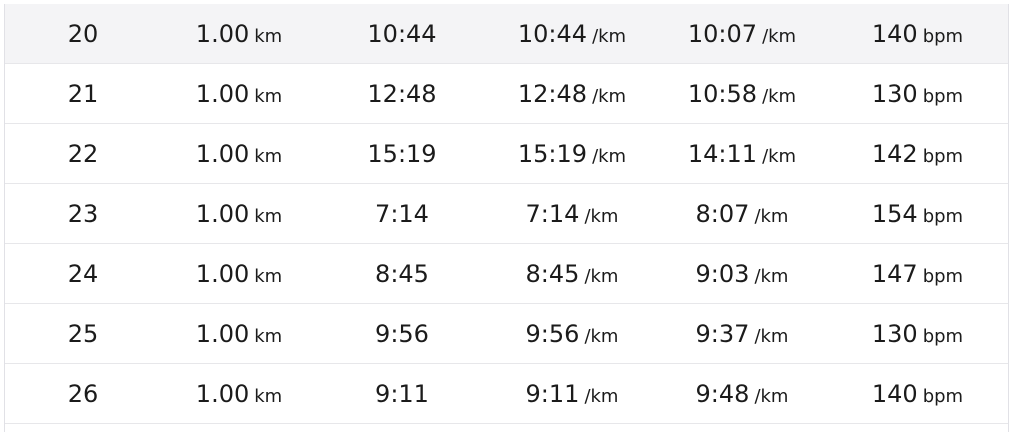 The image size is (1016, 432). I want to click on split-pace: 15:19/km, so click(572, 153).